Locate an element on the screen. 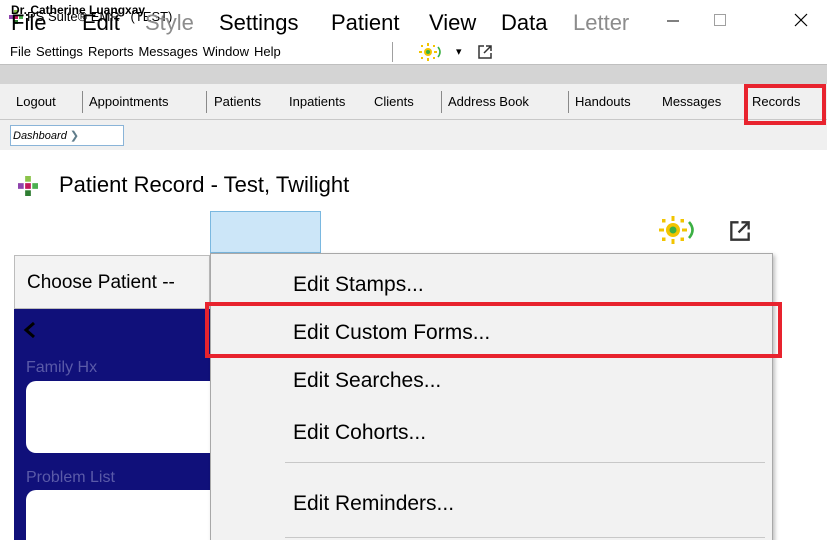 The image size is (827, 540). link-address-book: Address Book is located at coordinates (488, 102).